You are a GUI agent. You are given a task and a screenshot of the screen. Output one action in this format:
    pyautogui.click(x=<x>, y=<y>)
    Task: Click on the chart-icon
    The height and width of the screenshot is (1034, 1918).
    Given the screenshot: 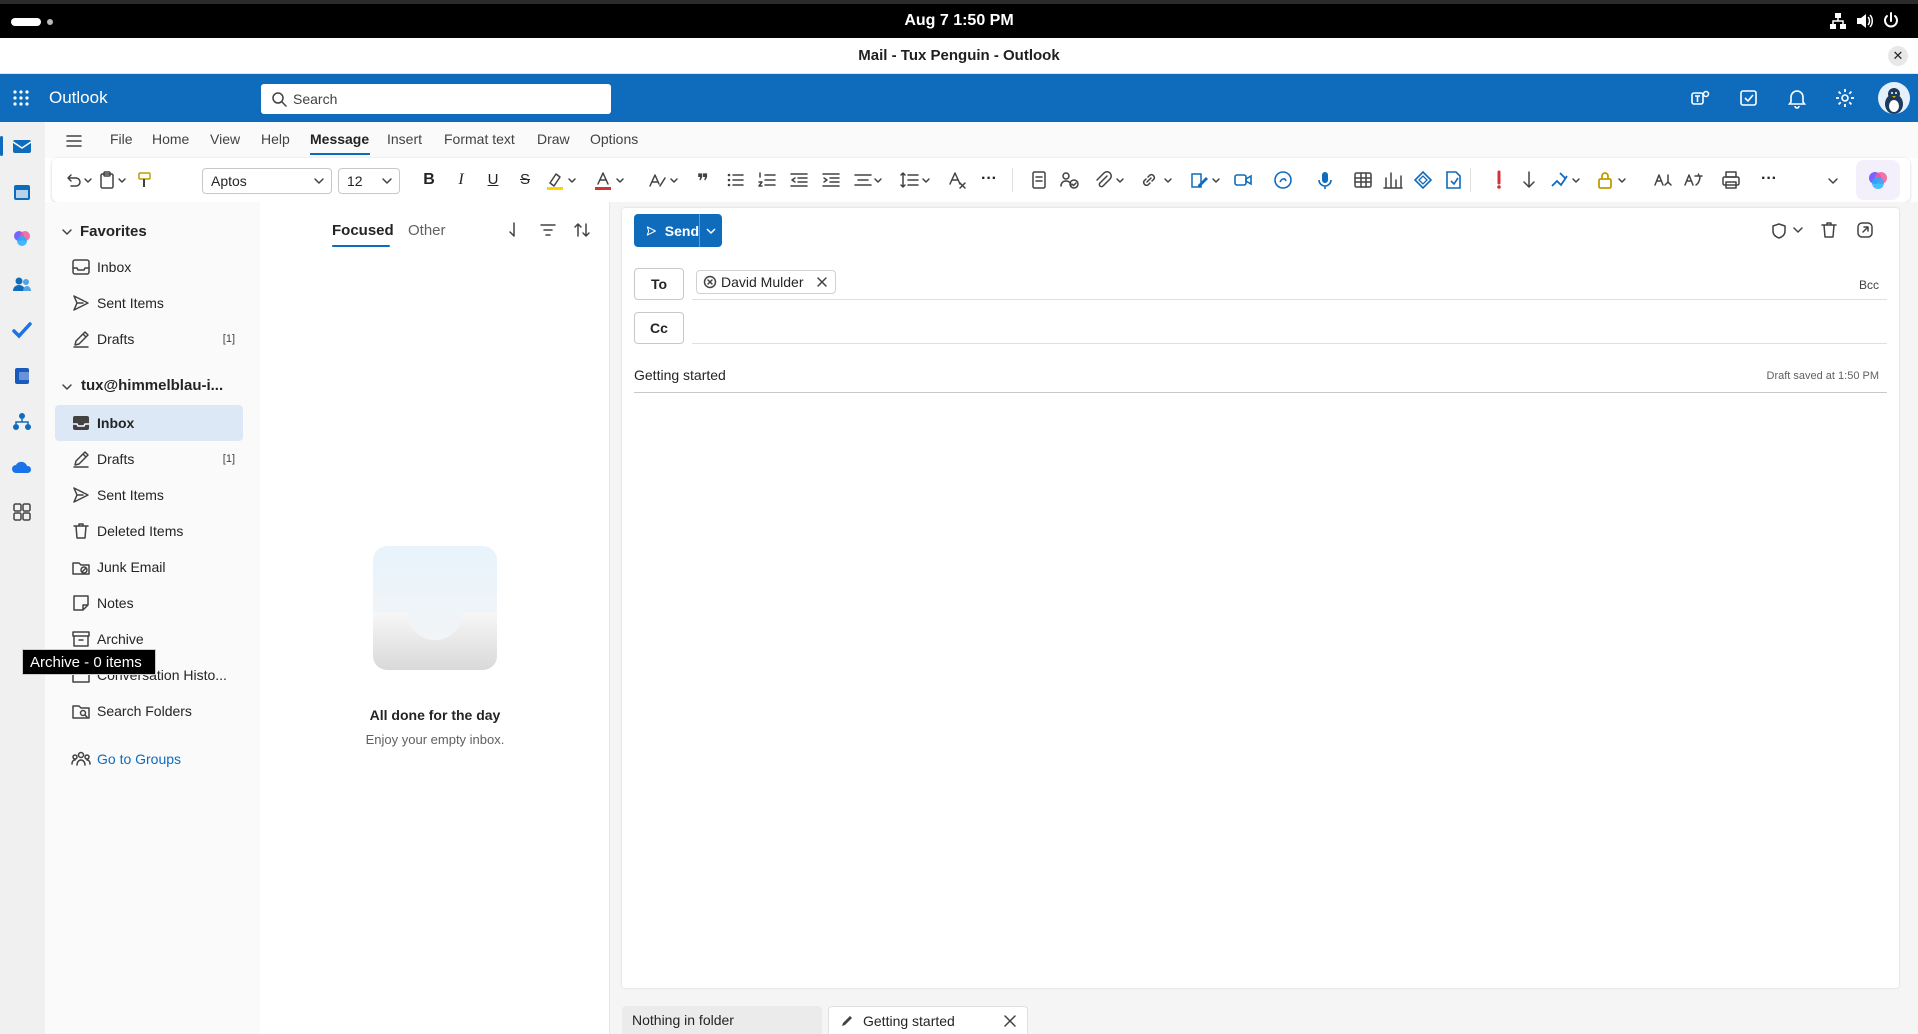 What is the action you would take?
    pyautogui.click(x=1393, y=180)
    